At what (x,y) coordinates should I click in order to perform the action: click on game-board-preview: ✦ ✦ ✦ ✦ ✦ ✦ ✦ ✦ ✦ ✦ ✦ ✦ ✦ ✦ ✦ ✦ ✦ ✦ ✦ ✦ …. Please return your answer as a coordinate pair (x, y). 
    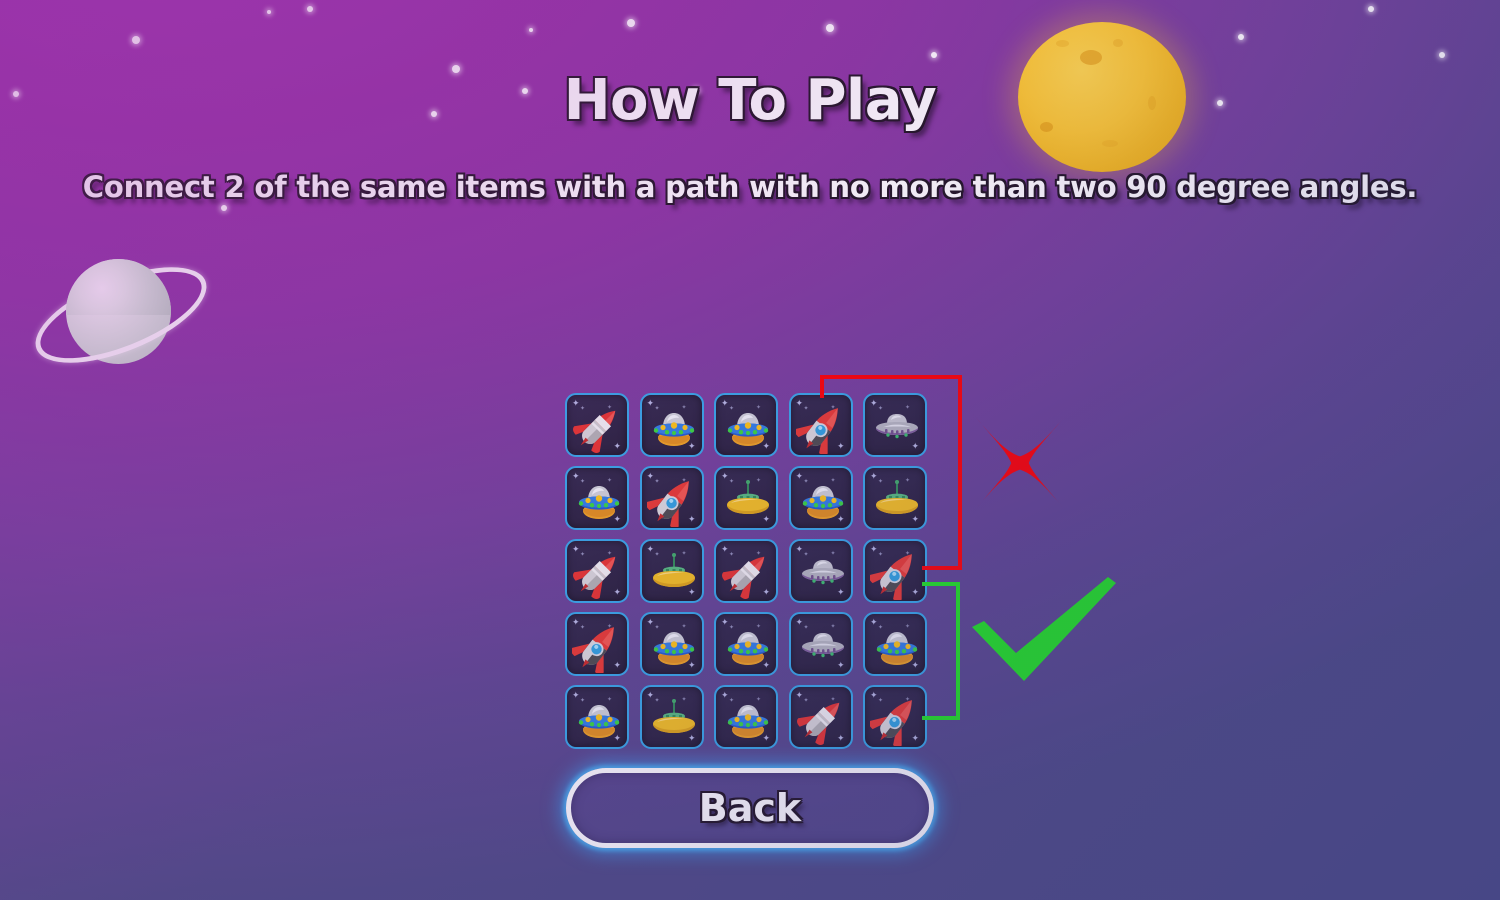
    Looking at the image, I should click on (748, 571).